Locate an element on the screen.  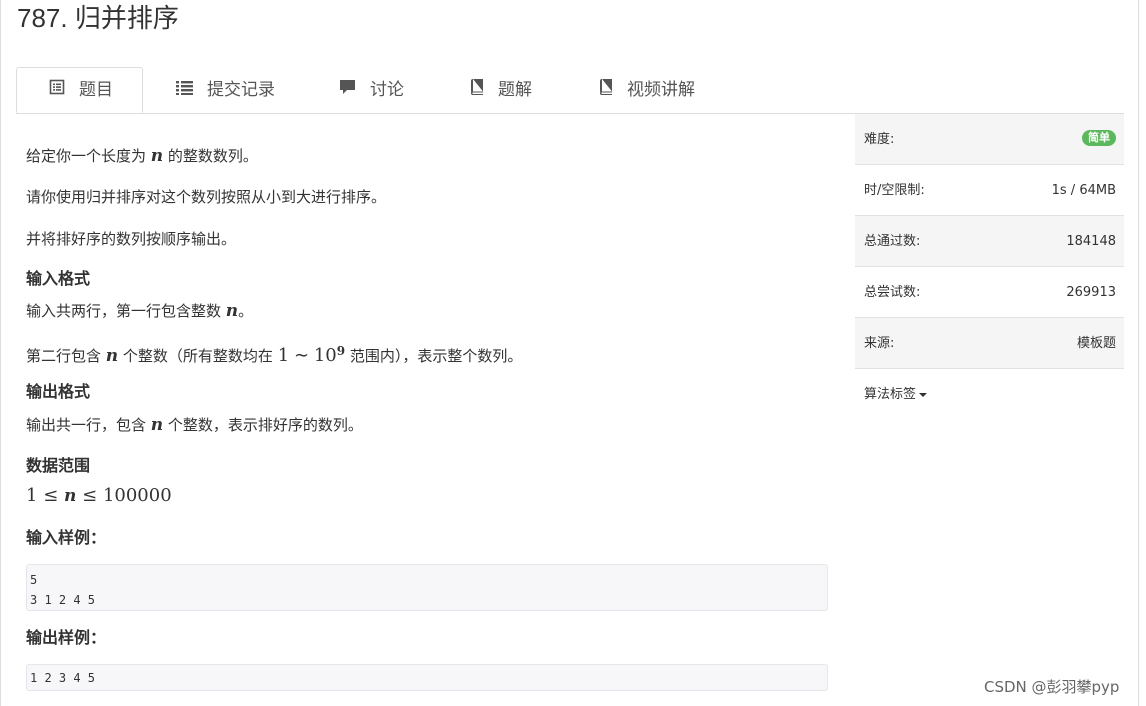
tab-problem: 题目 is located at coordinates (79, 90).